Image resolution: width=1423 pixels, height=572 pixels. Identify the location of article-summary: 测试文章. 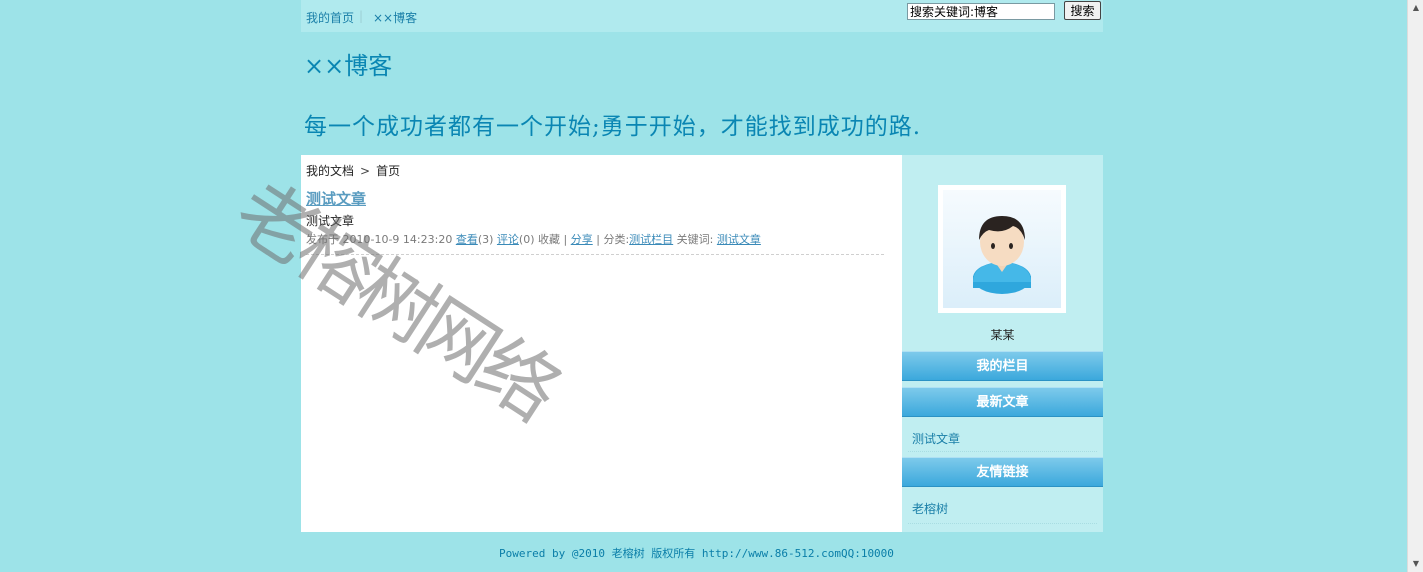
(330, 221).